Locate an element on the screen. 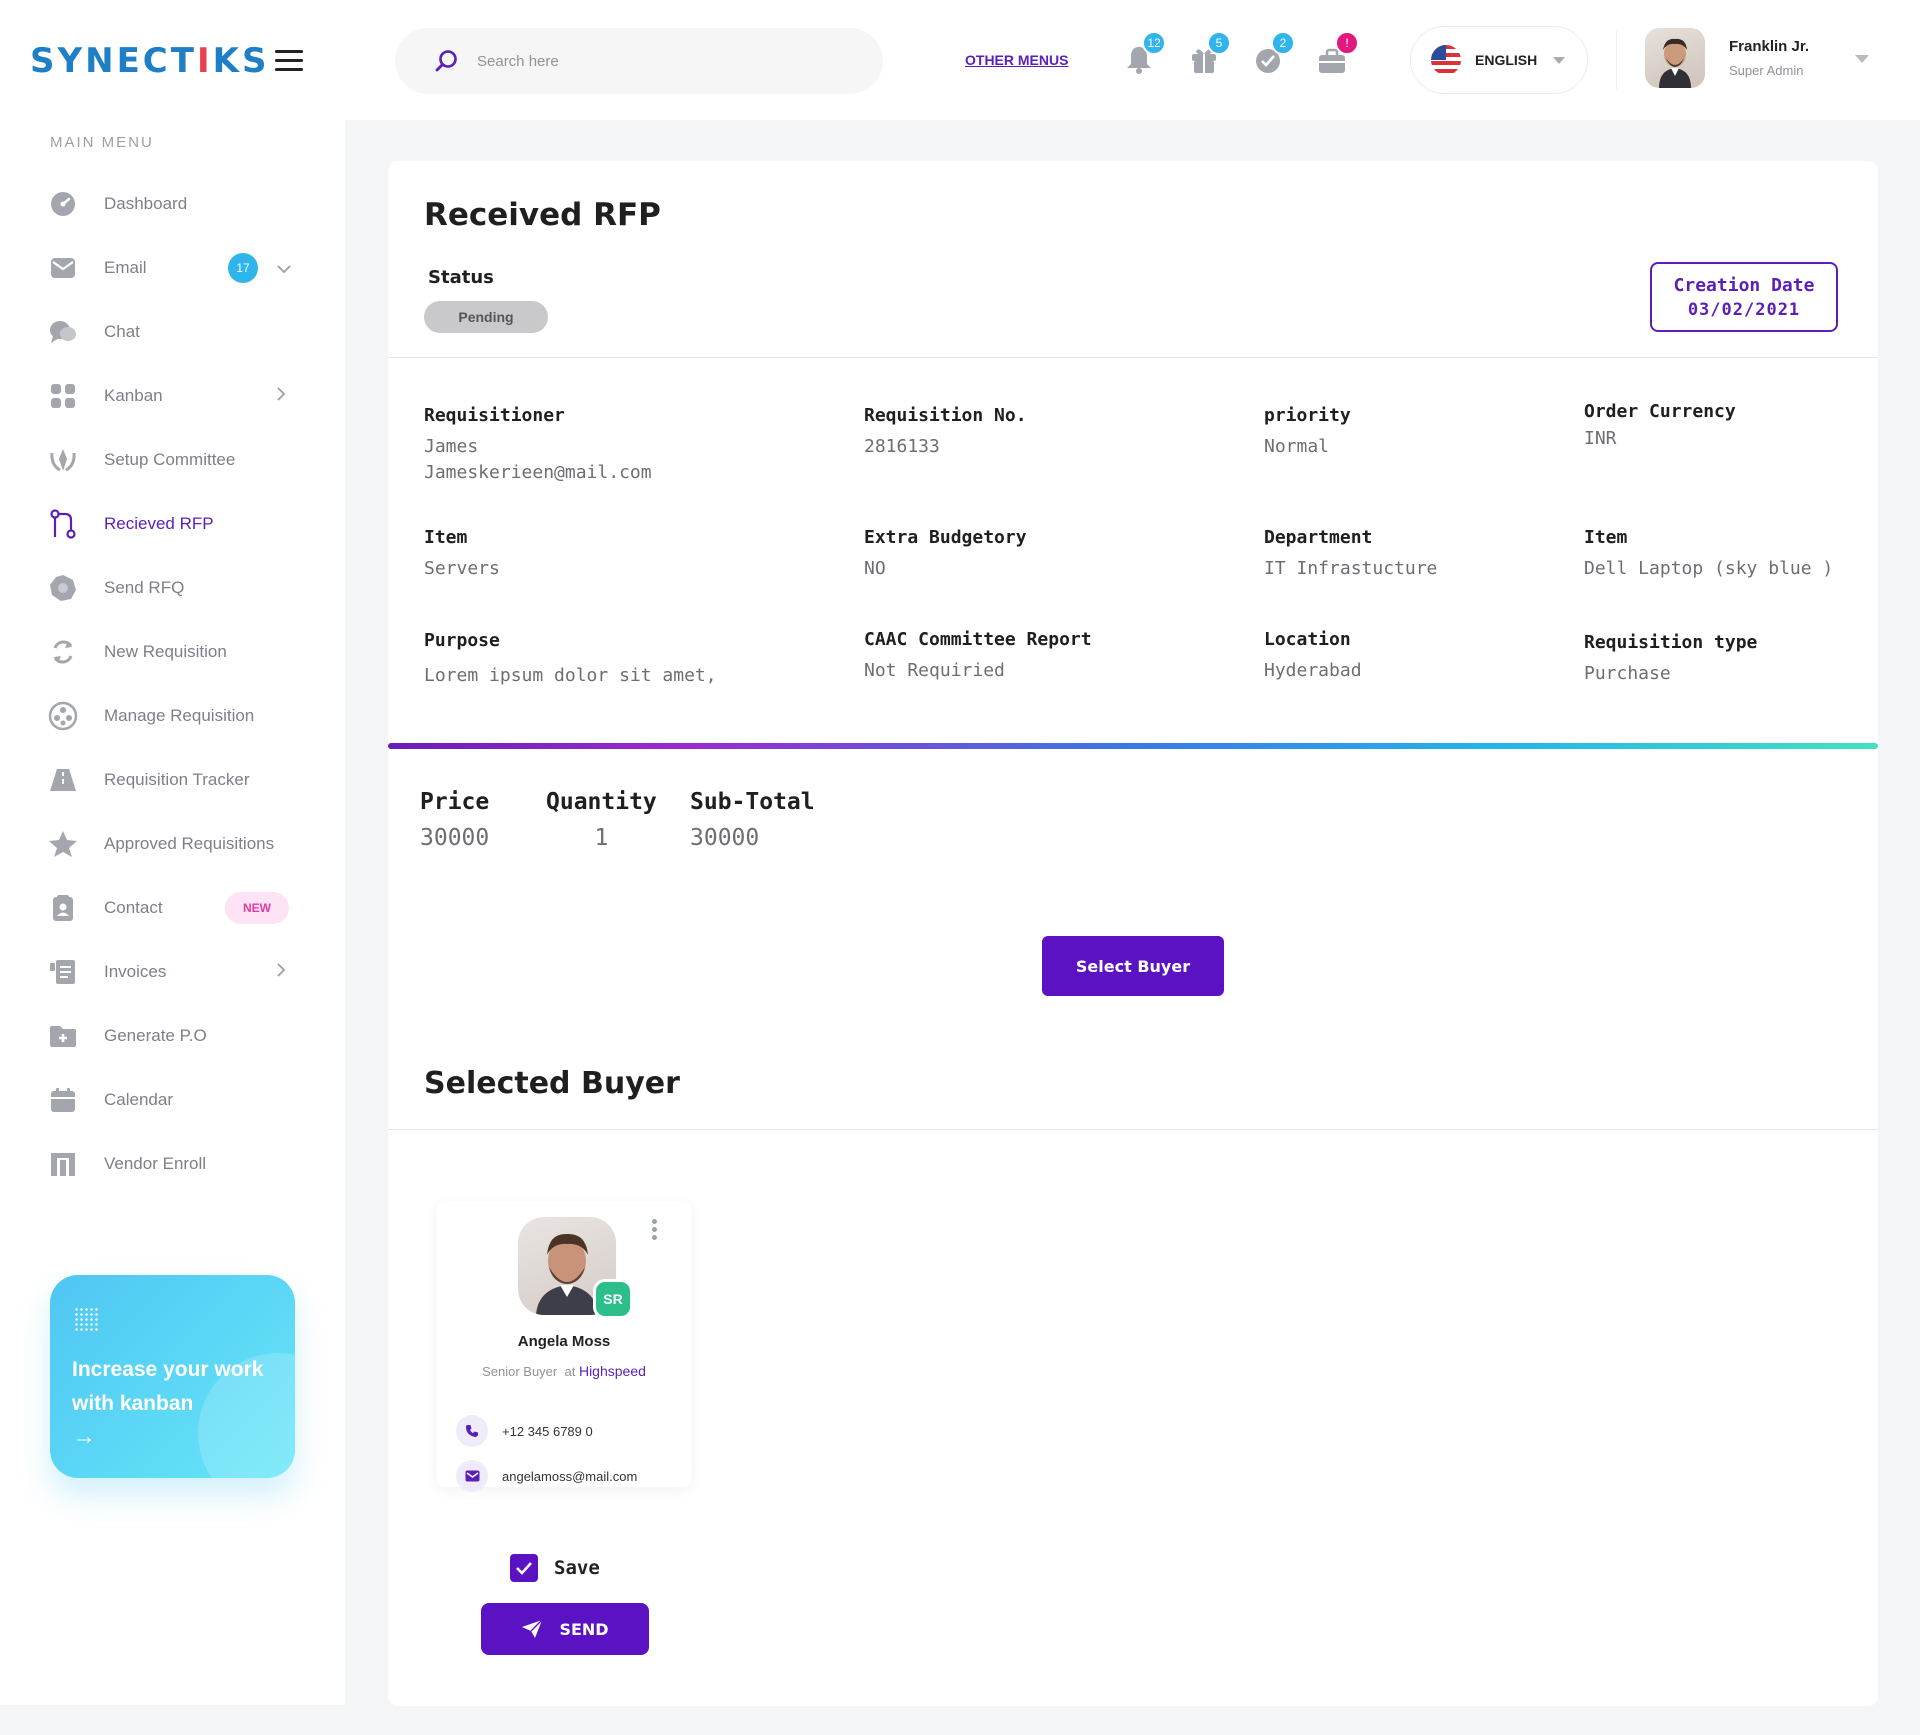 The width and height of the screenshot is (1920, 1735). mail-icon is located at coordinates (472, 1476).